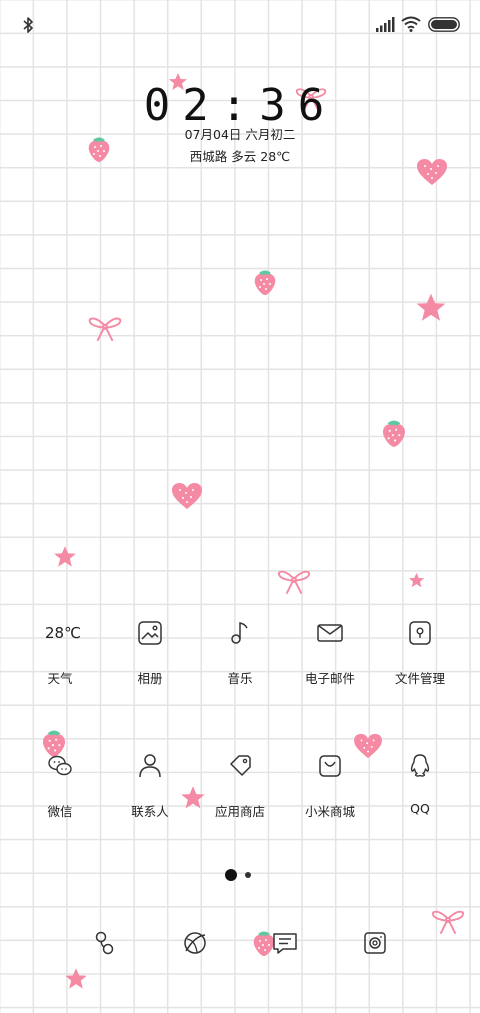 This screenshot has height=1013, width=480. I want to click on clock-date: 07月04日 六月初二, so click(240, 134).